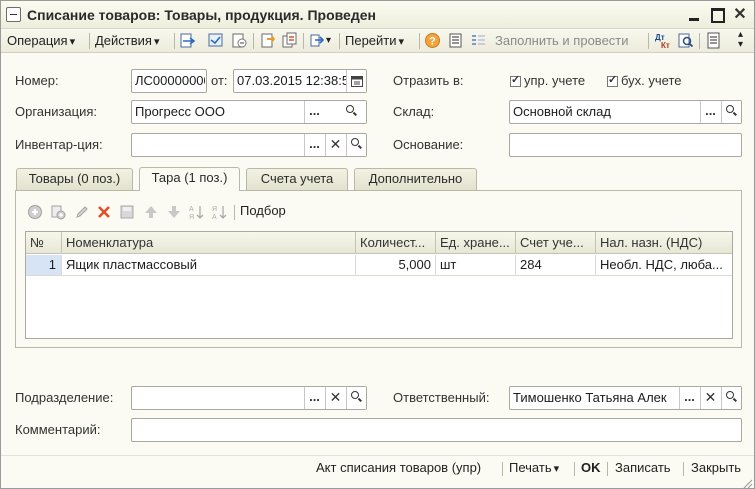  I want to click on tab-goods: Товары (0 поз.), so click(74, 179).